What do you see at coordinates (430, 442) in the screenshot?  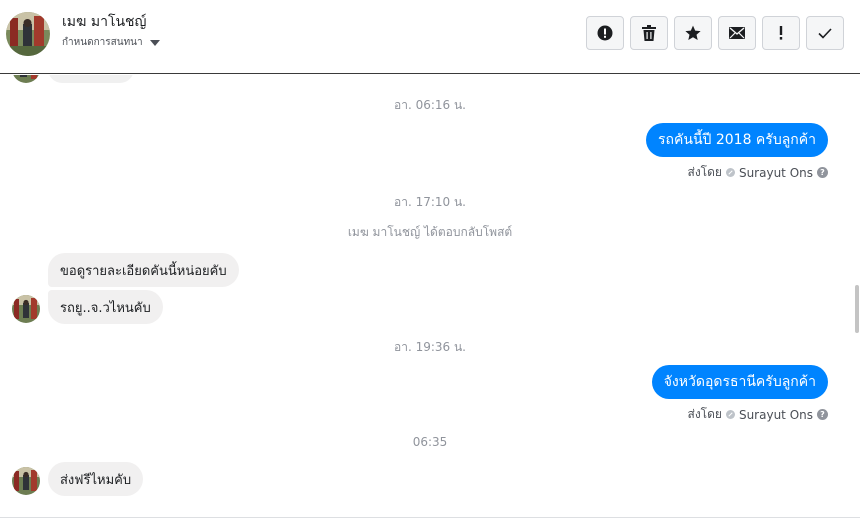 I see `timestamp: 06:35` at bounding box center [430, 442].